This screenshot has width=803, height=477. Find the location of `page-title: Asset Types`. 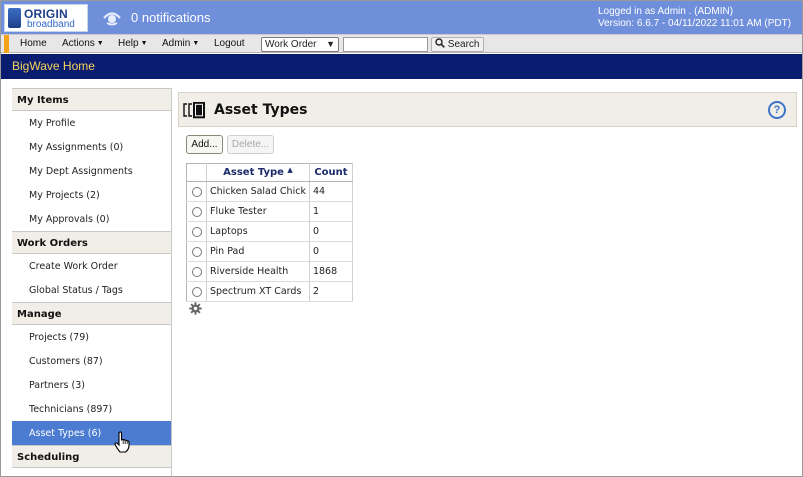

page-title: Asset Types is located at coordinates (261, 110).